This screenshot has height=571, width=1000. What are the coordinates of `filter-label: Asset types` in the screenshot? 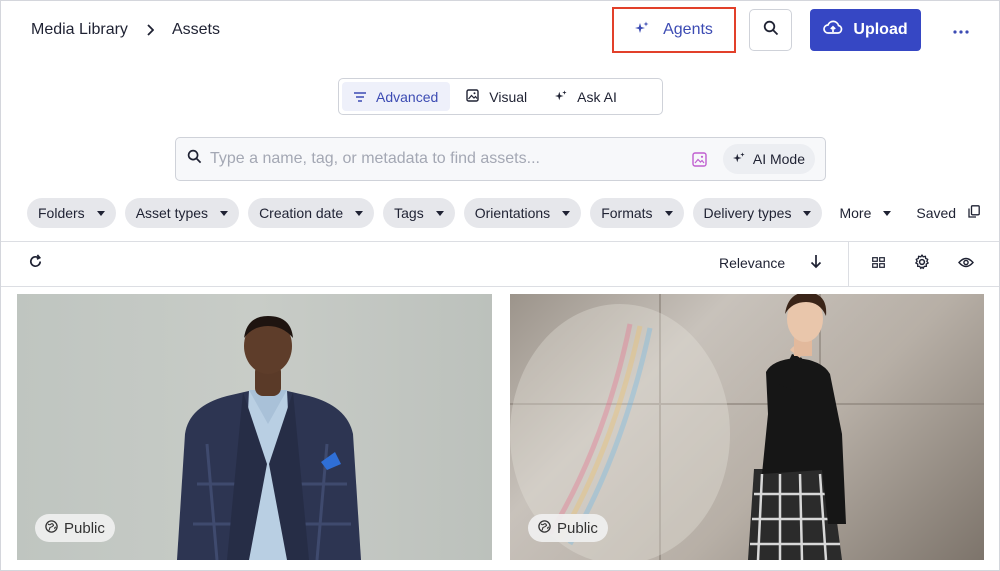 It's located at (172, 213).